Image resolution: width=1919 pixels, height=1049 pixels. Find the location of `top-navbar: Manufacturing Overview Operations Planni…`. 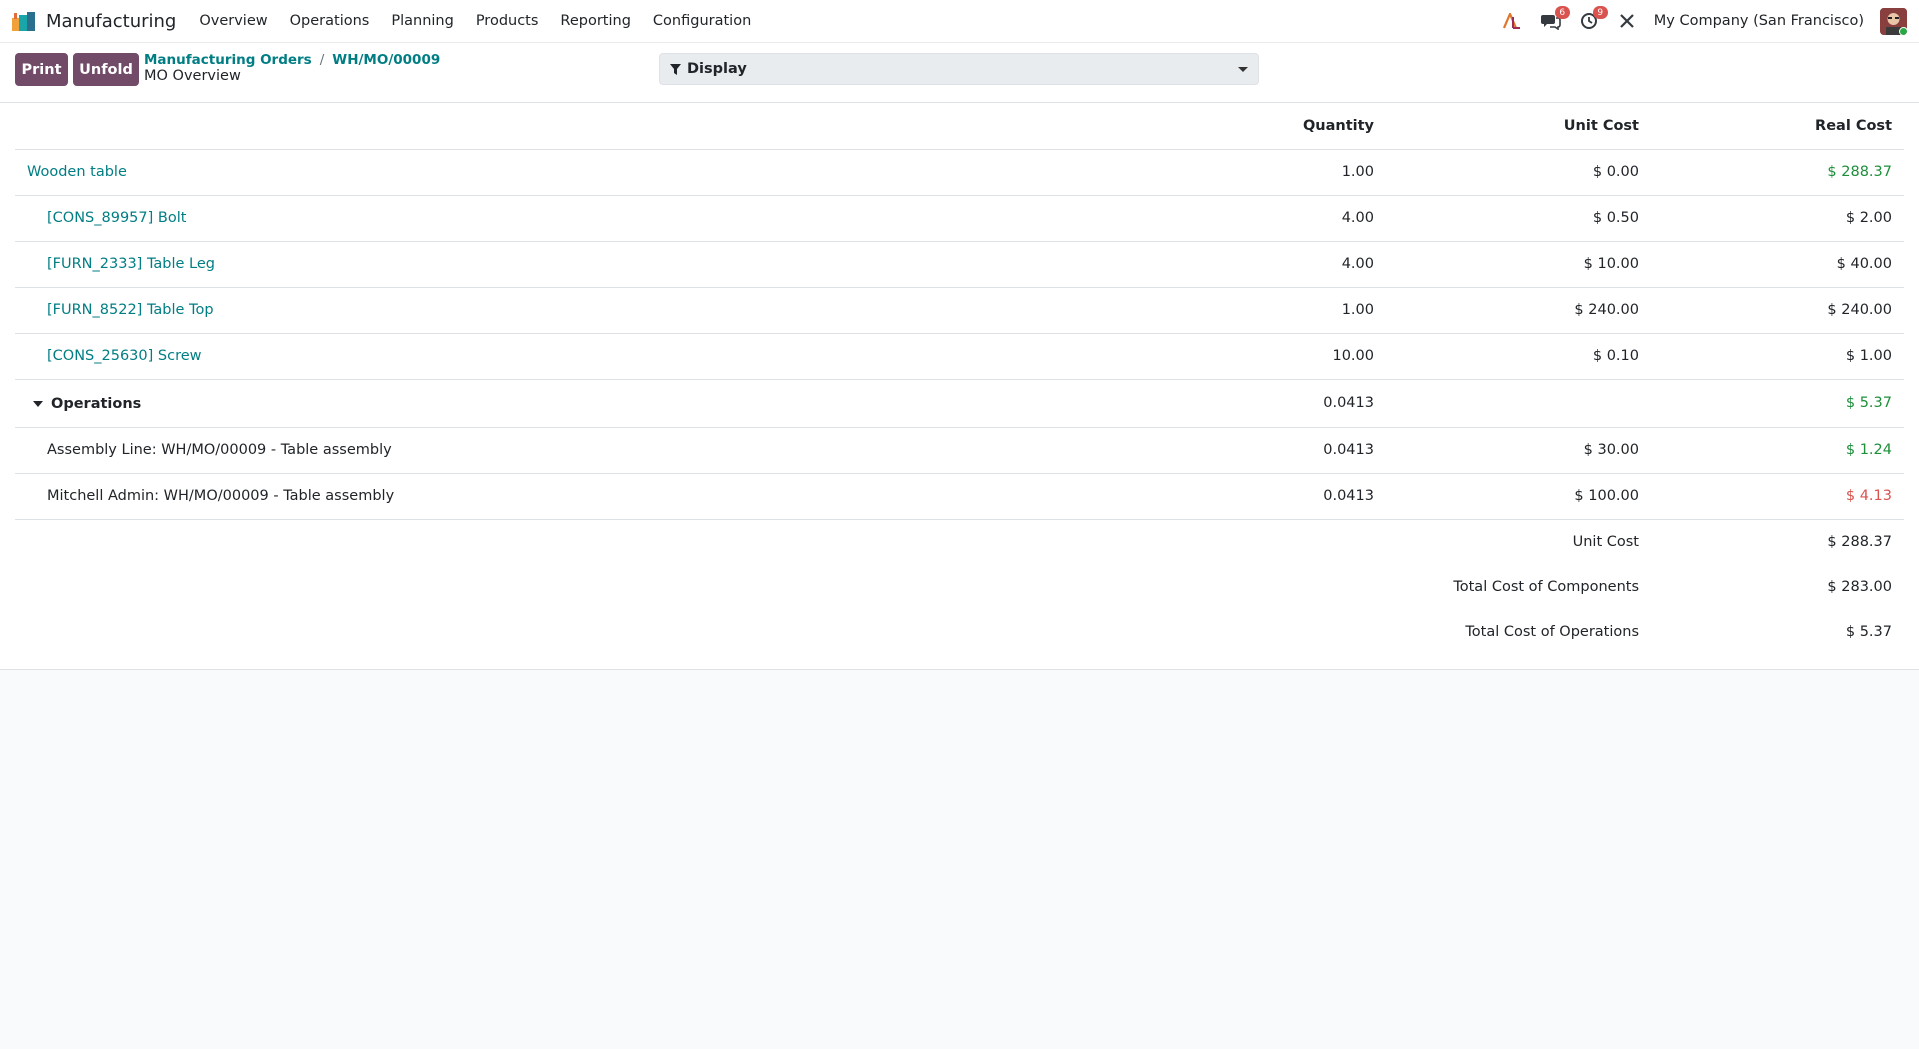

top-navbar: Manufacturing Overview Operations Planni… is located at coordinates (959, 21).